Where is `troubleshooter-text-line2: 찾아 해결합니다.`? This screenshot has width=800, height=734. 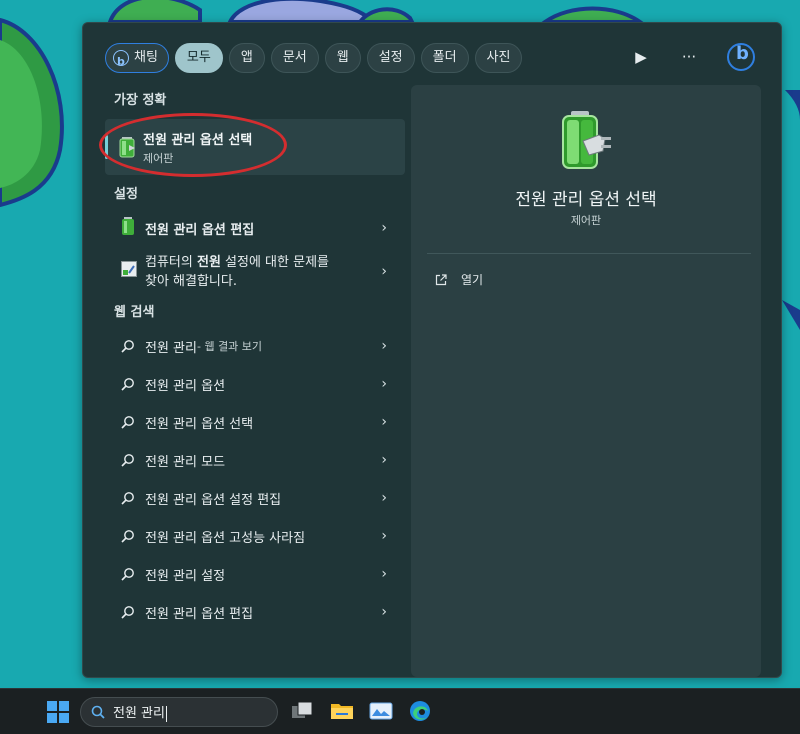 troubleshooter-text-line2: 찾아 해결합니다. is located at coordinates (191, 281).